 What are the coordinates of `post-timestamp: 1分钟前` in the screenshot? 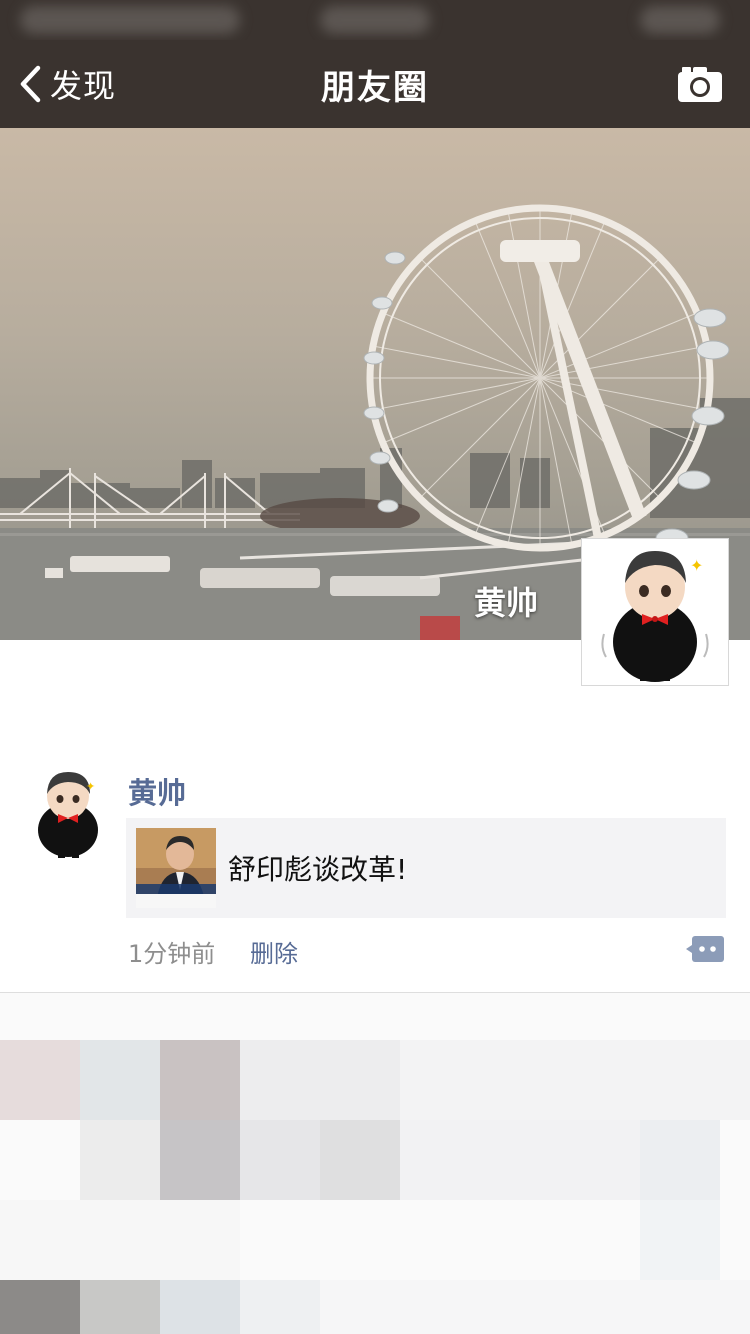 It's located at (172, 954).